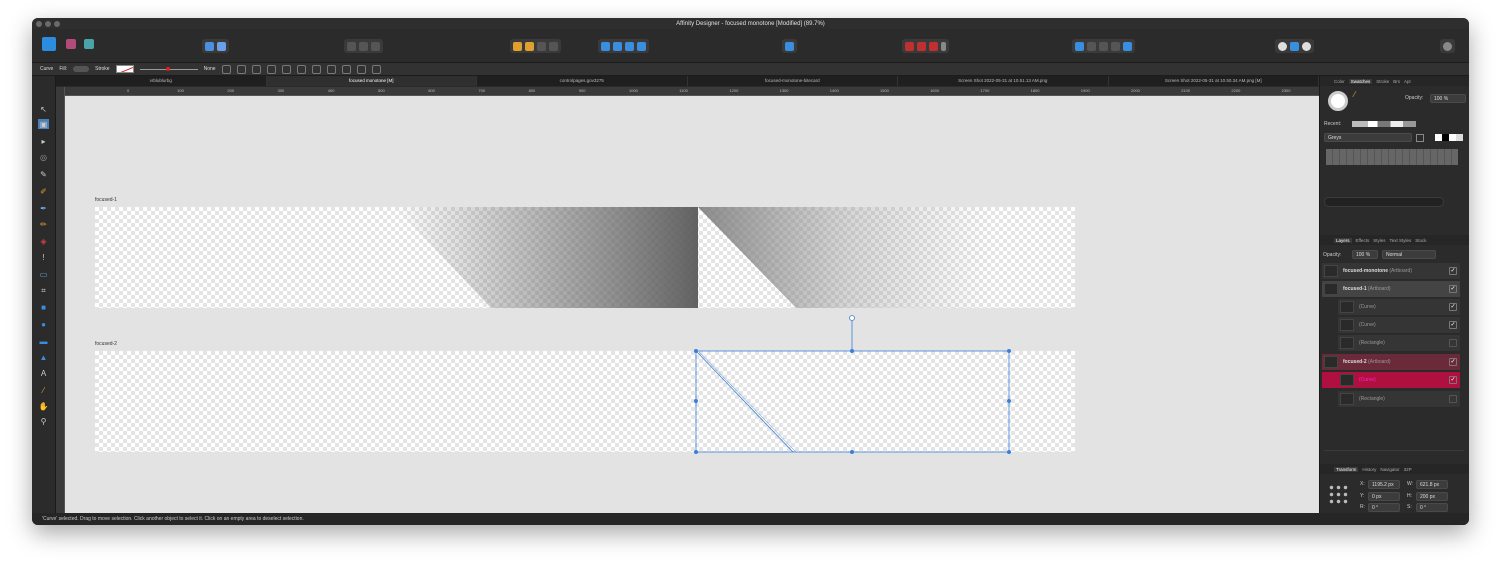 Image resolution: width=1500 pixels, height=570 pixels. What do you see at coordinates (1432, 496) in the screenshot?
I see `h-field: 200 px` at bounding box center [1432, 496].